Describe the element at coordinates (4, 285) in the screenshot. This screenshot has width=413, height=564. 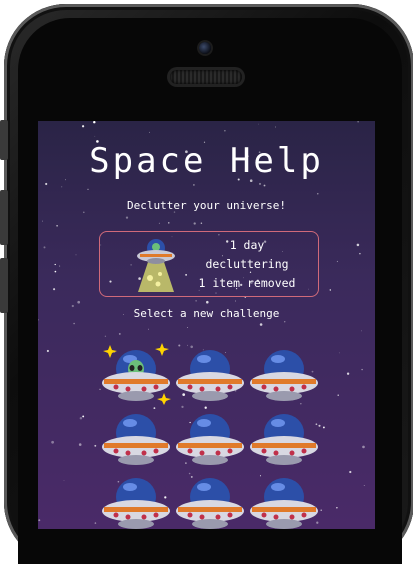
I see `volume-down-button` at that location.